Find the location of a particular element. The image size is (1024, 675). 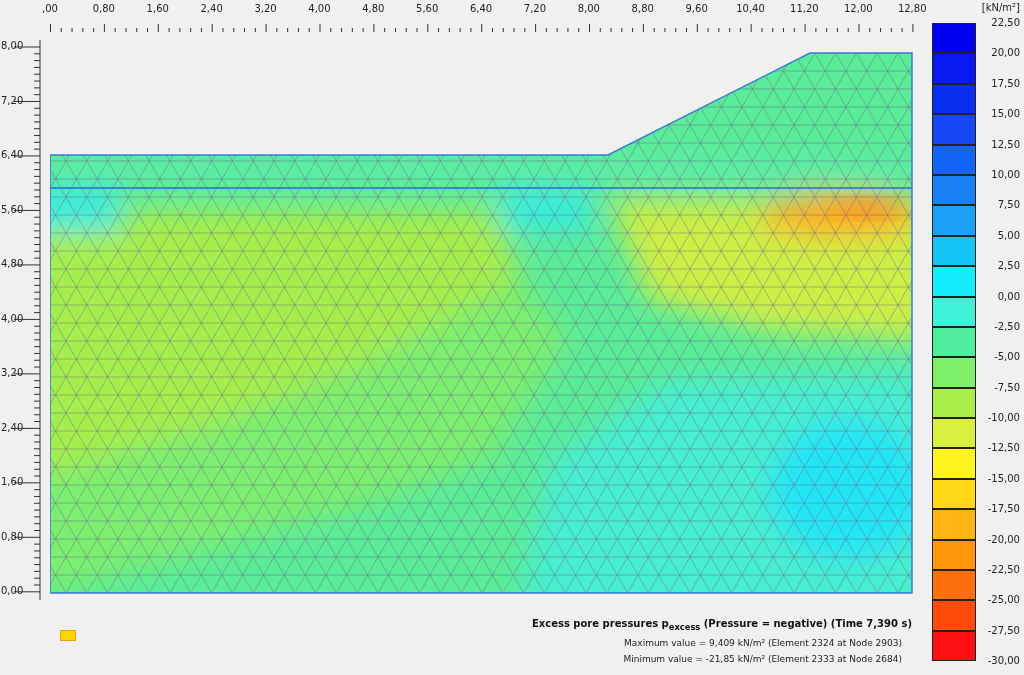

legend-value: 2,50 is located at coordinates (1009, 266).